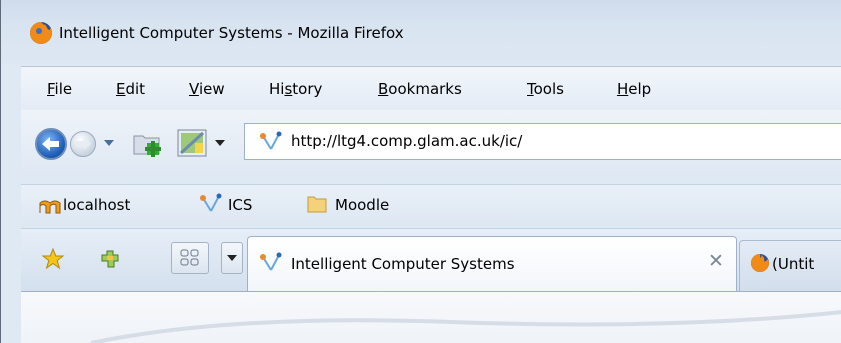 The height and width of the screenshot is (343, 841). I want to click on menu-history-label: tory, so click(307, 89).